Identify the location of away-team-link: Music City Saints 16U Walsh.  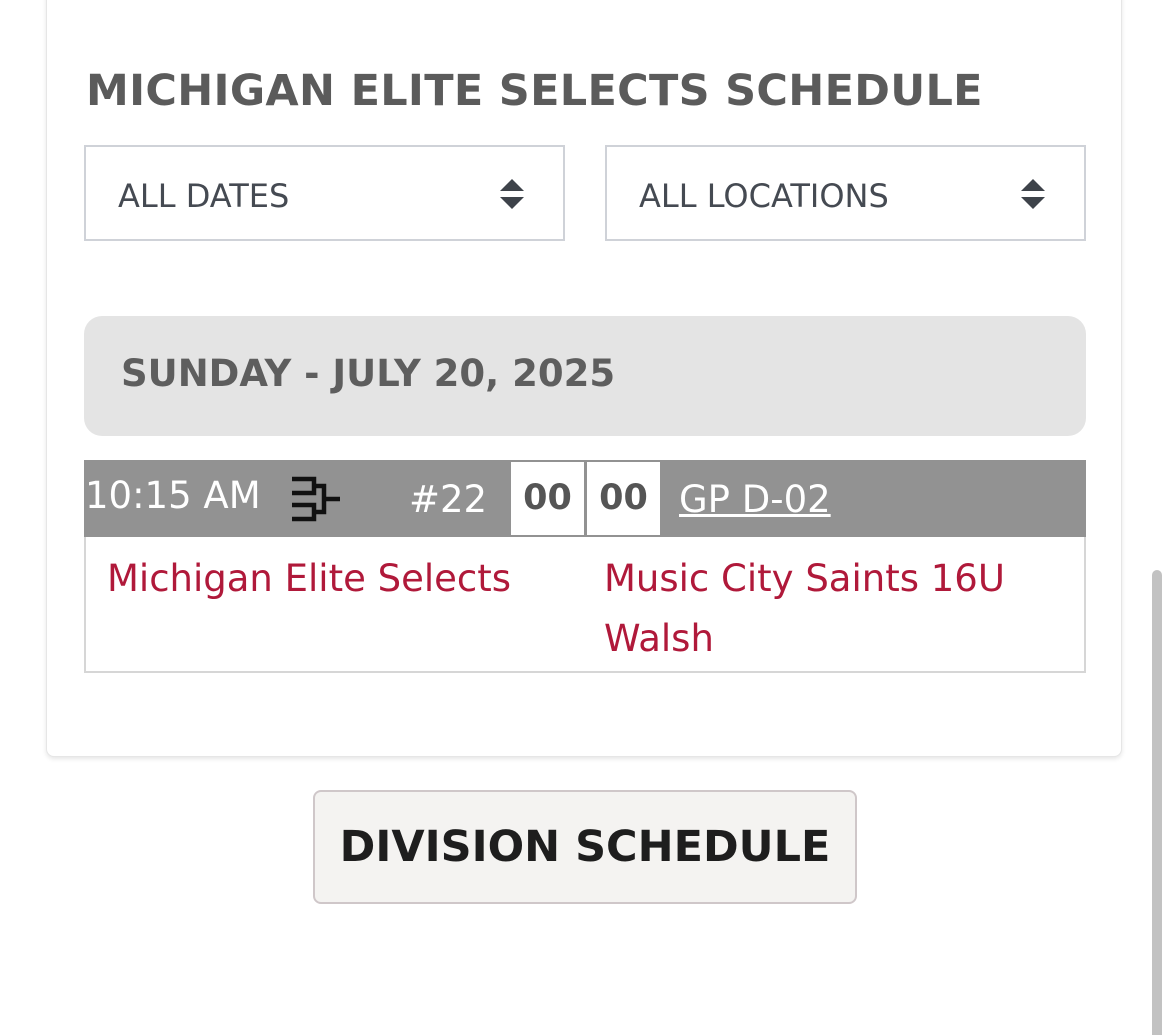
(824, 609).